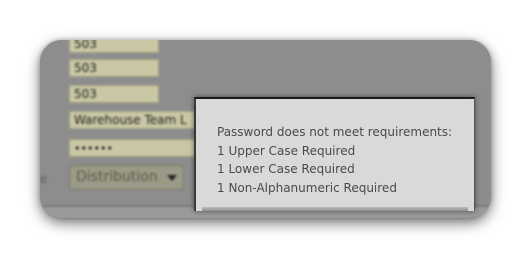 Image resolution: width=531 pixels, height=259 pixels. I want to click on requirement-item: 1 Non-Alphanumeric Required, so click(307, 187).